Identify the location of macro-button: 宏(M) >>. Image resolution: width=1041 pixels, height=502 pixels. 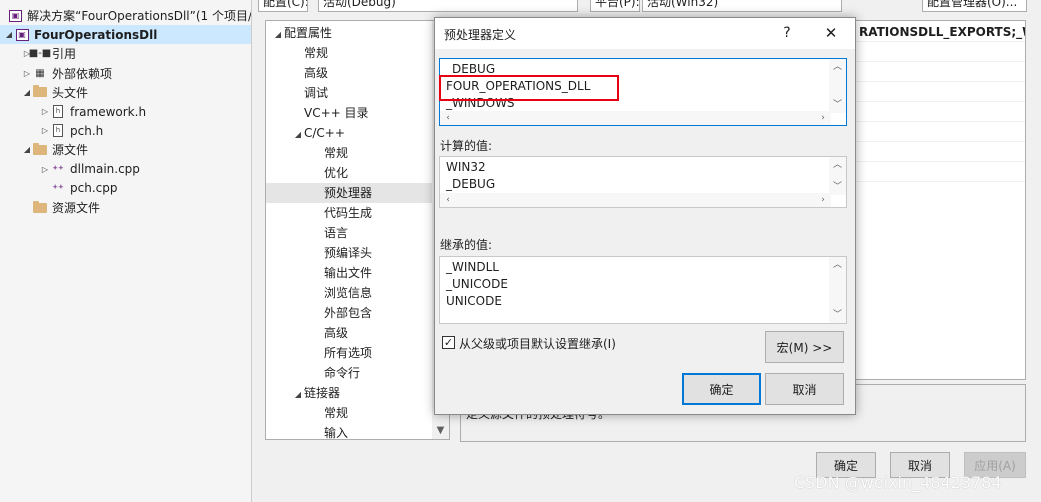
(804, 347).